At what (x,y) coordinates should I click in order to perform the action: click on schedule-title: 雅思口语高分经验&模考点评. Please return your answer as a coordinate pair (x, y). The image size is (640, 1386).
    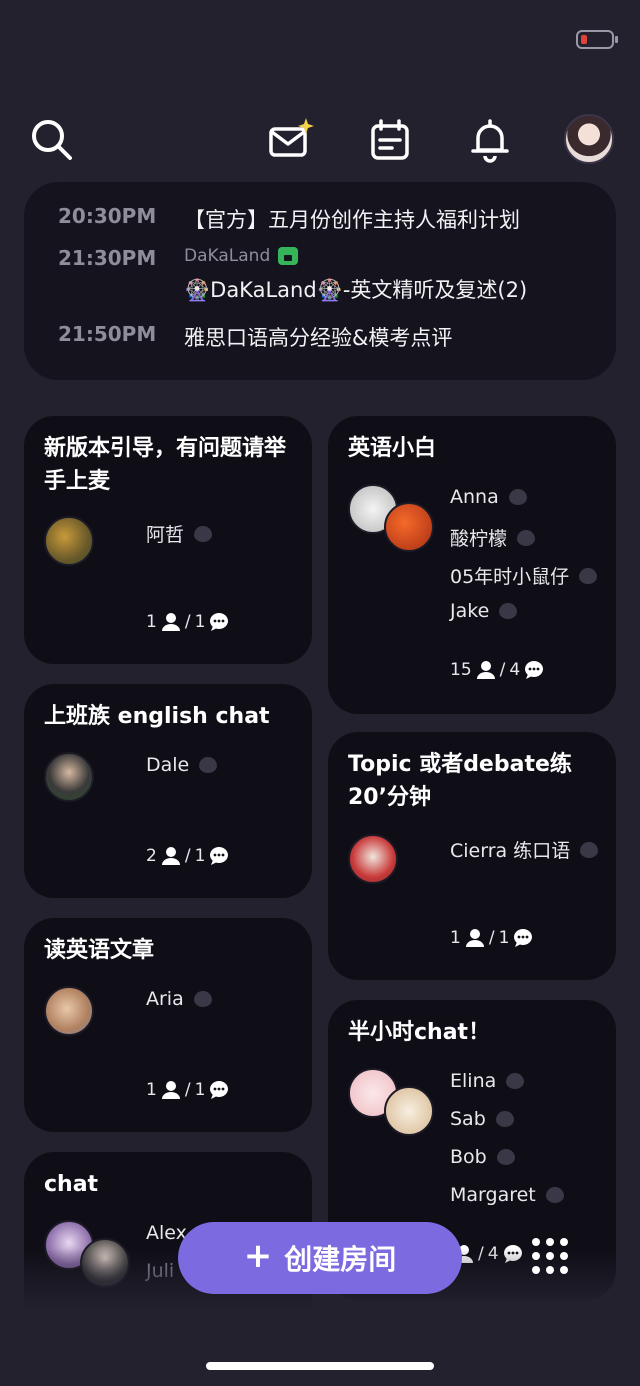
    Looking at the image, I should click on (318, 338).